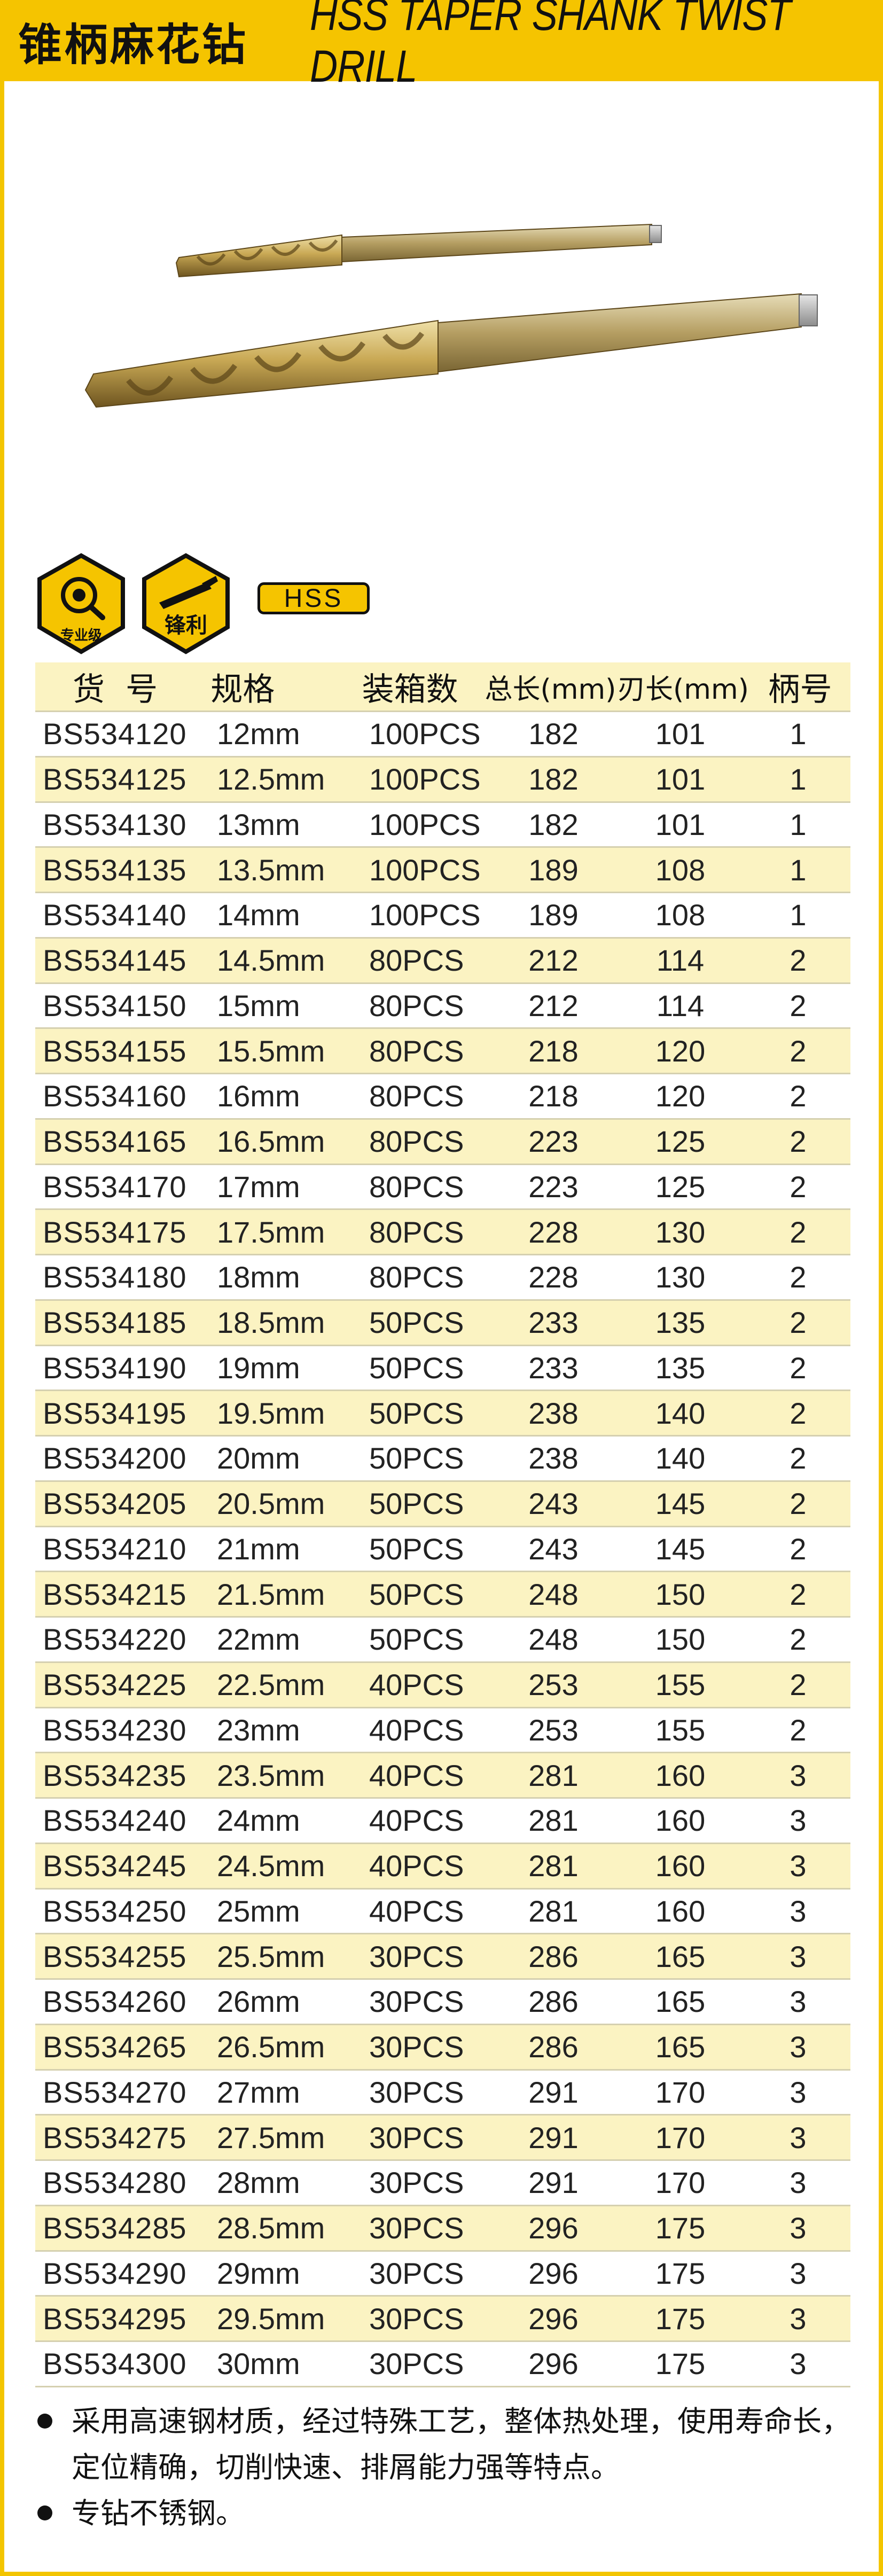 Image resolution: width=883 pixels, height=2576 pixels. Describe the element at coordinates (443, 1276) in the screenshot. I see `table-row: BS534180 18mm 80PCS 228 130 2` at that location.